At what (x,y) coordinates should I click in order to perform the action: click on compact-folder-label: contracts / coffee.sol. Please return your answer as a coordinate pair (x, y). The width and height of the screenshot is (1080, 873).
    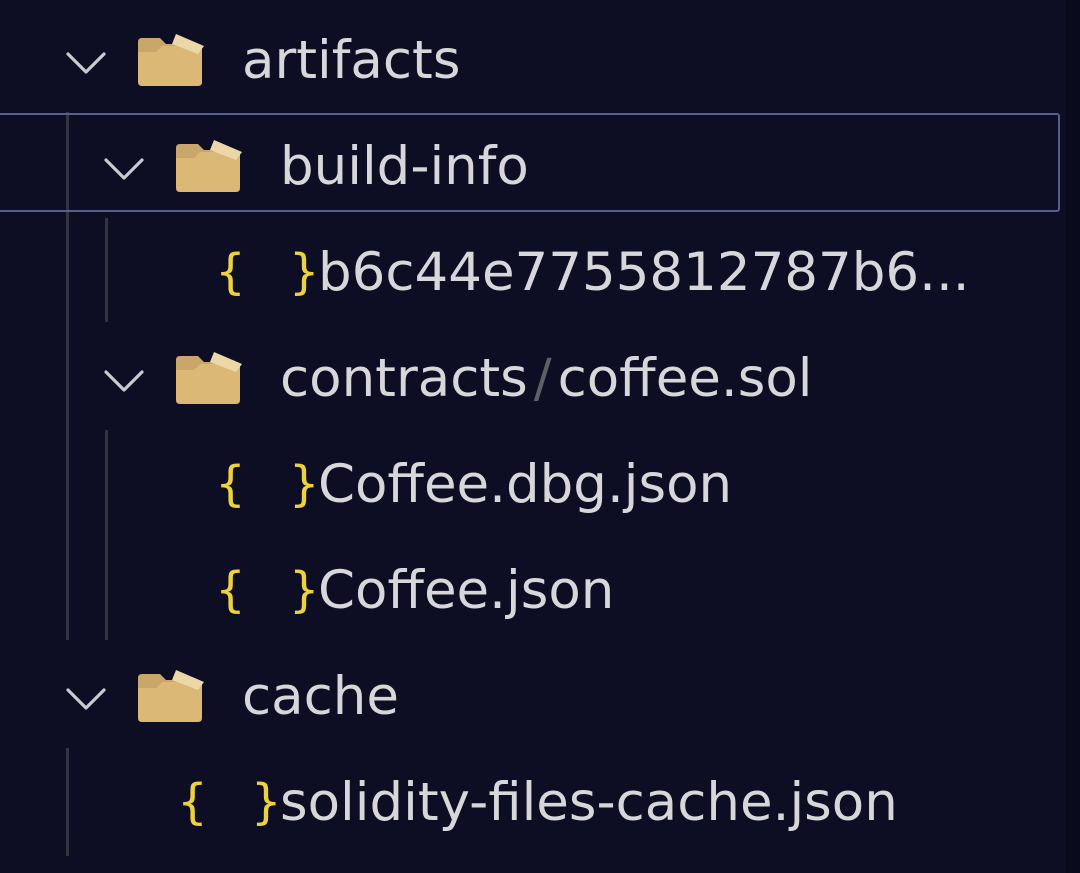
    Looking at the image, I should click on (546, 378).